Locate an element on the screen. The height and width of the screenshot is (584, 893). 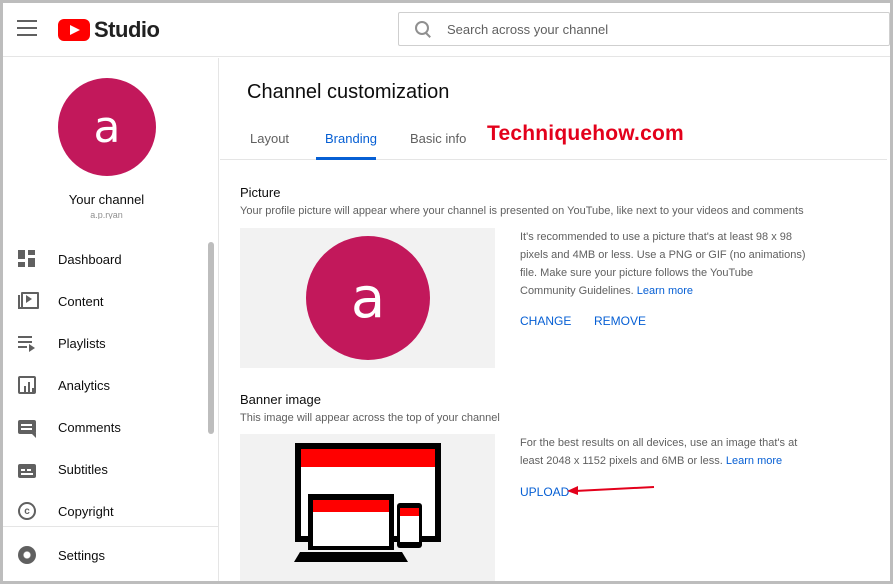
sidebar-item-subtitles: Subtitles is located at coordinates (105, 469).